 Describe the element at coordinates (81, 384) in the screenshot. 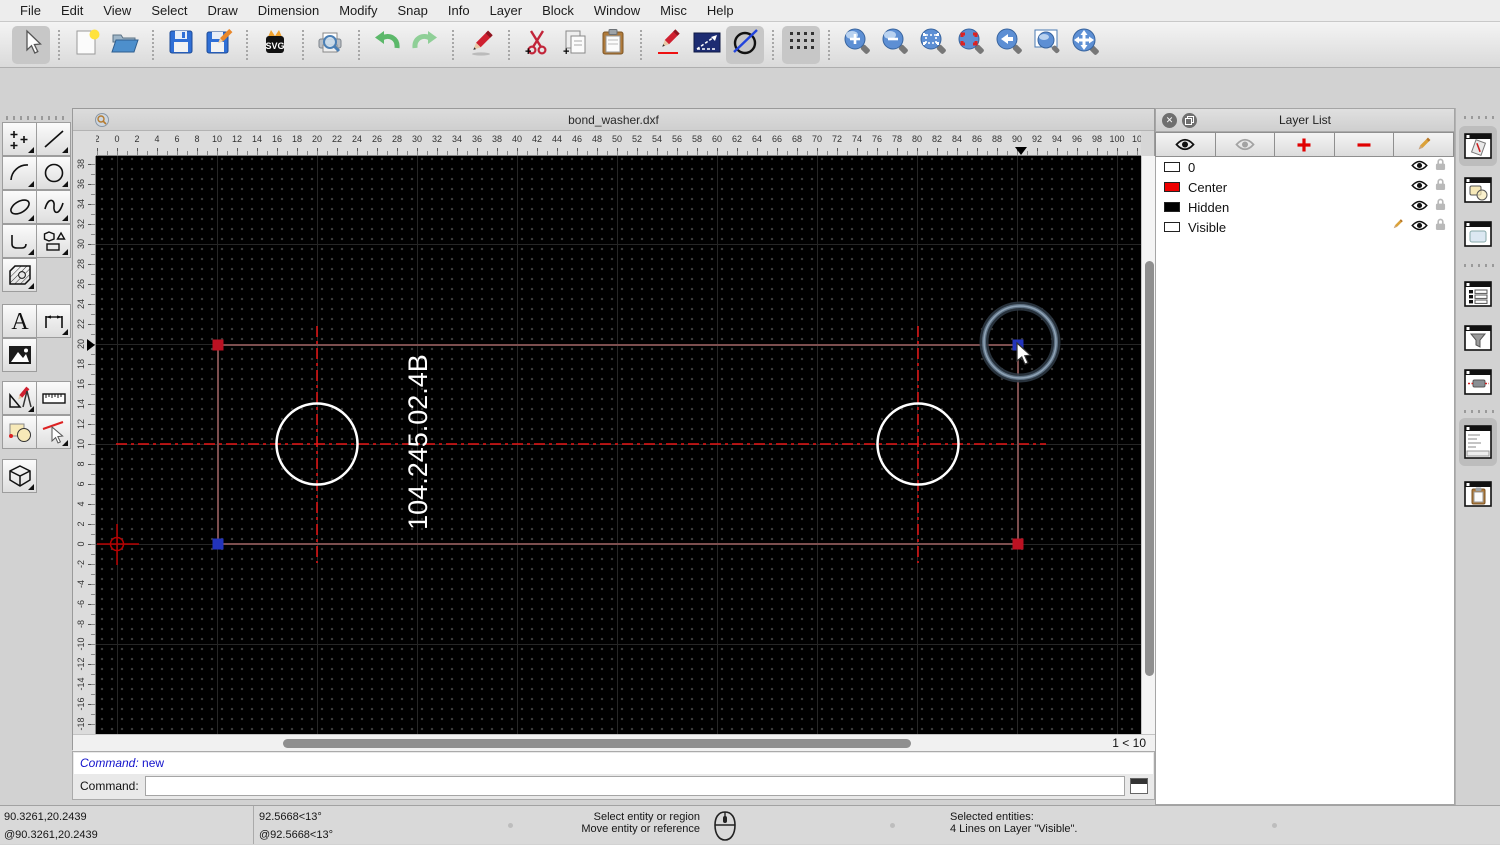

I see `ruler-label: 16` at that location.